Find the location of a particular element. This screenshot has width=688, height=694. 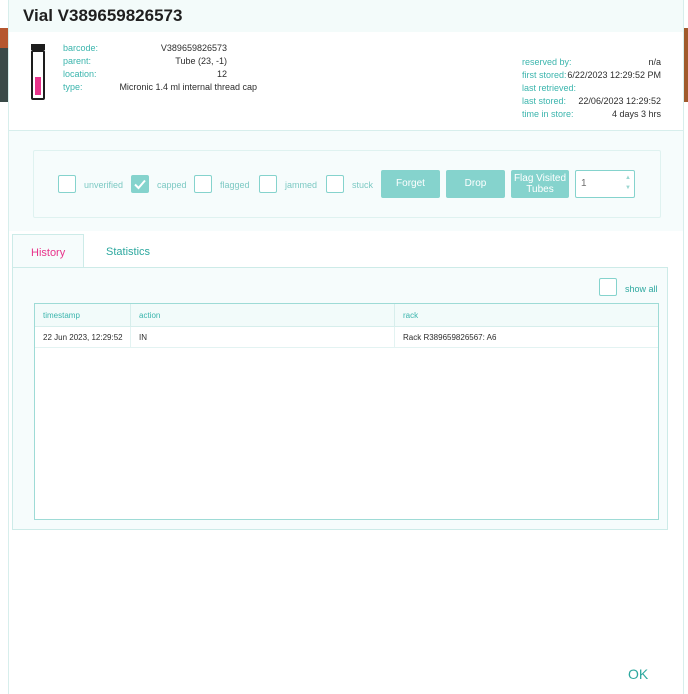

capped-checkbox is located at coordinates (140, 184).